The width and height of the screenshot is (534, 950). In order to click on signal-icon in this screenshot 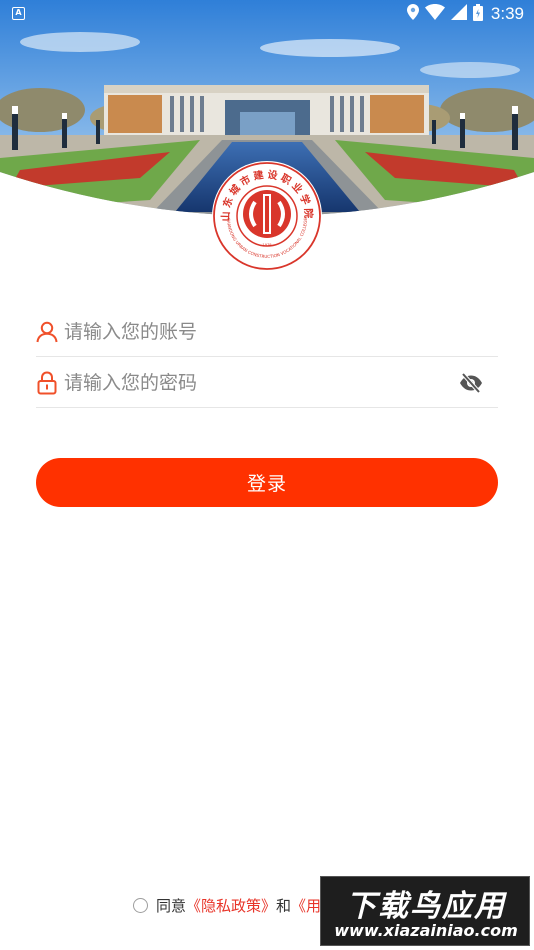, I will do `click(458, 14)`.